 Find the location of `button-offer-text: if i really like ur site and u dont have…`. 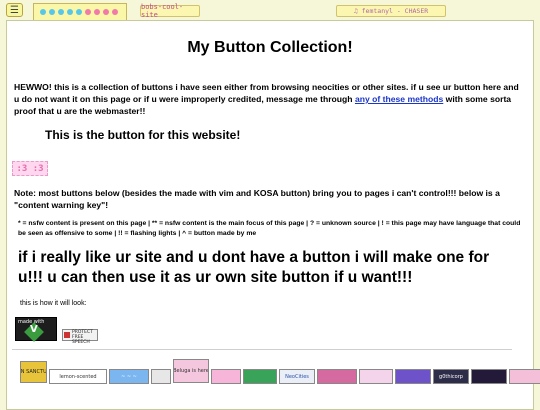

button-offer-text: if i really like ur site and u dont have… is located at coordinates (254, 267).